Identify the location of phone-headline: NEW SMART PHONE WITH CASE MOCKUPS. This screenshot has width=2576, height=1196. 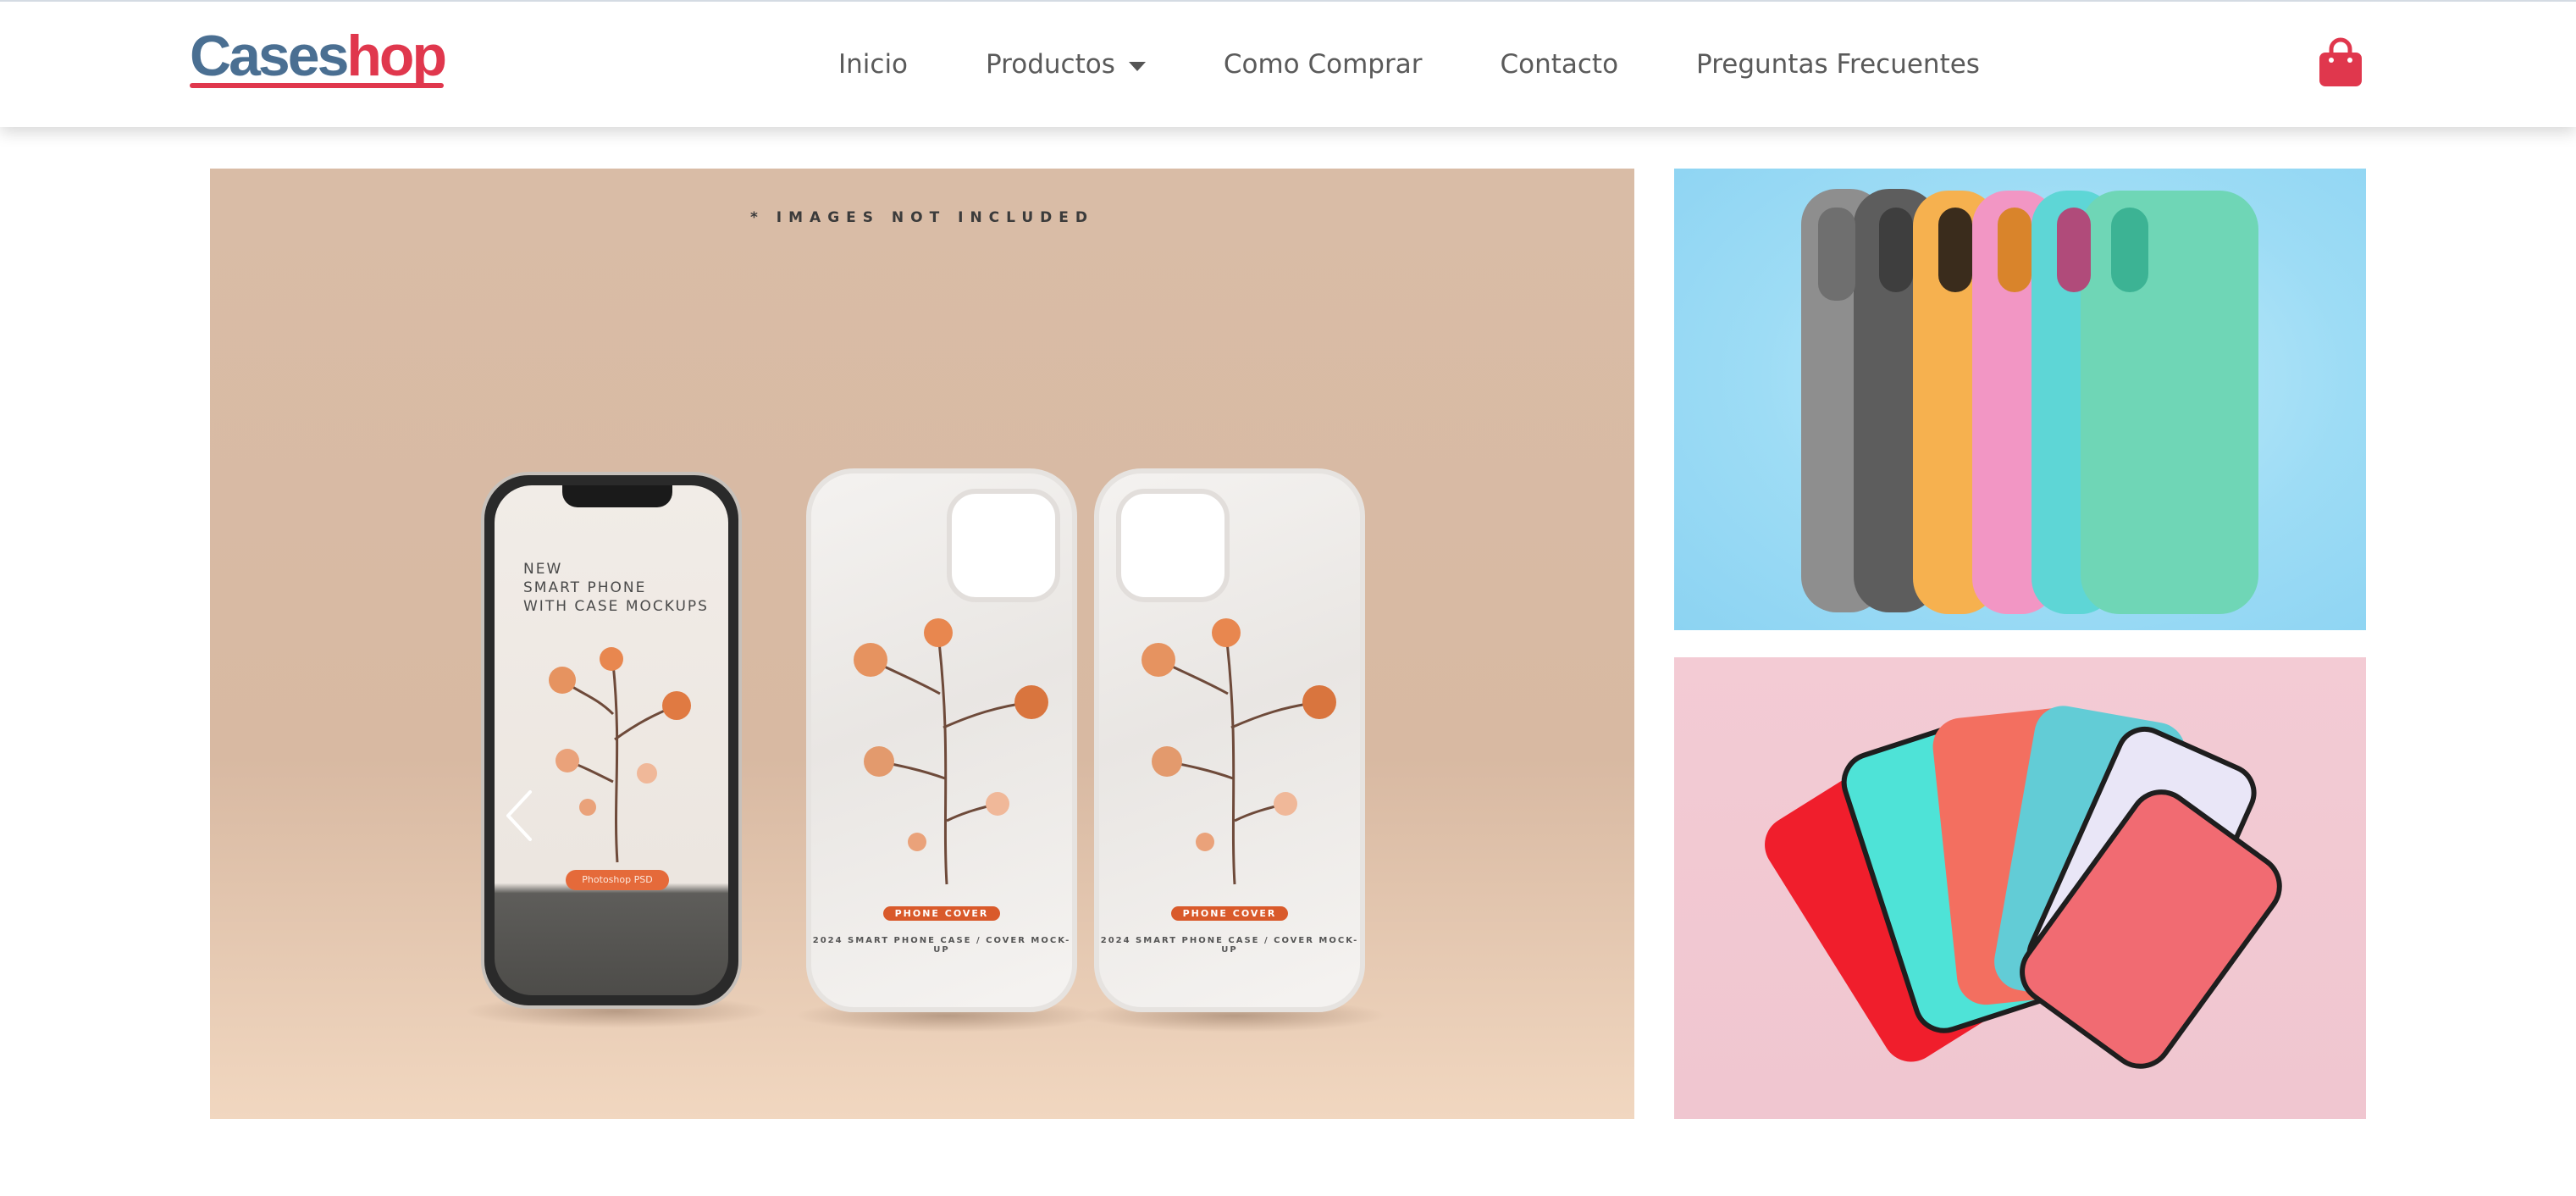
(616, 588).